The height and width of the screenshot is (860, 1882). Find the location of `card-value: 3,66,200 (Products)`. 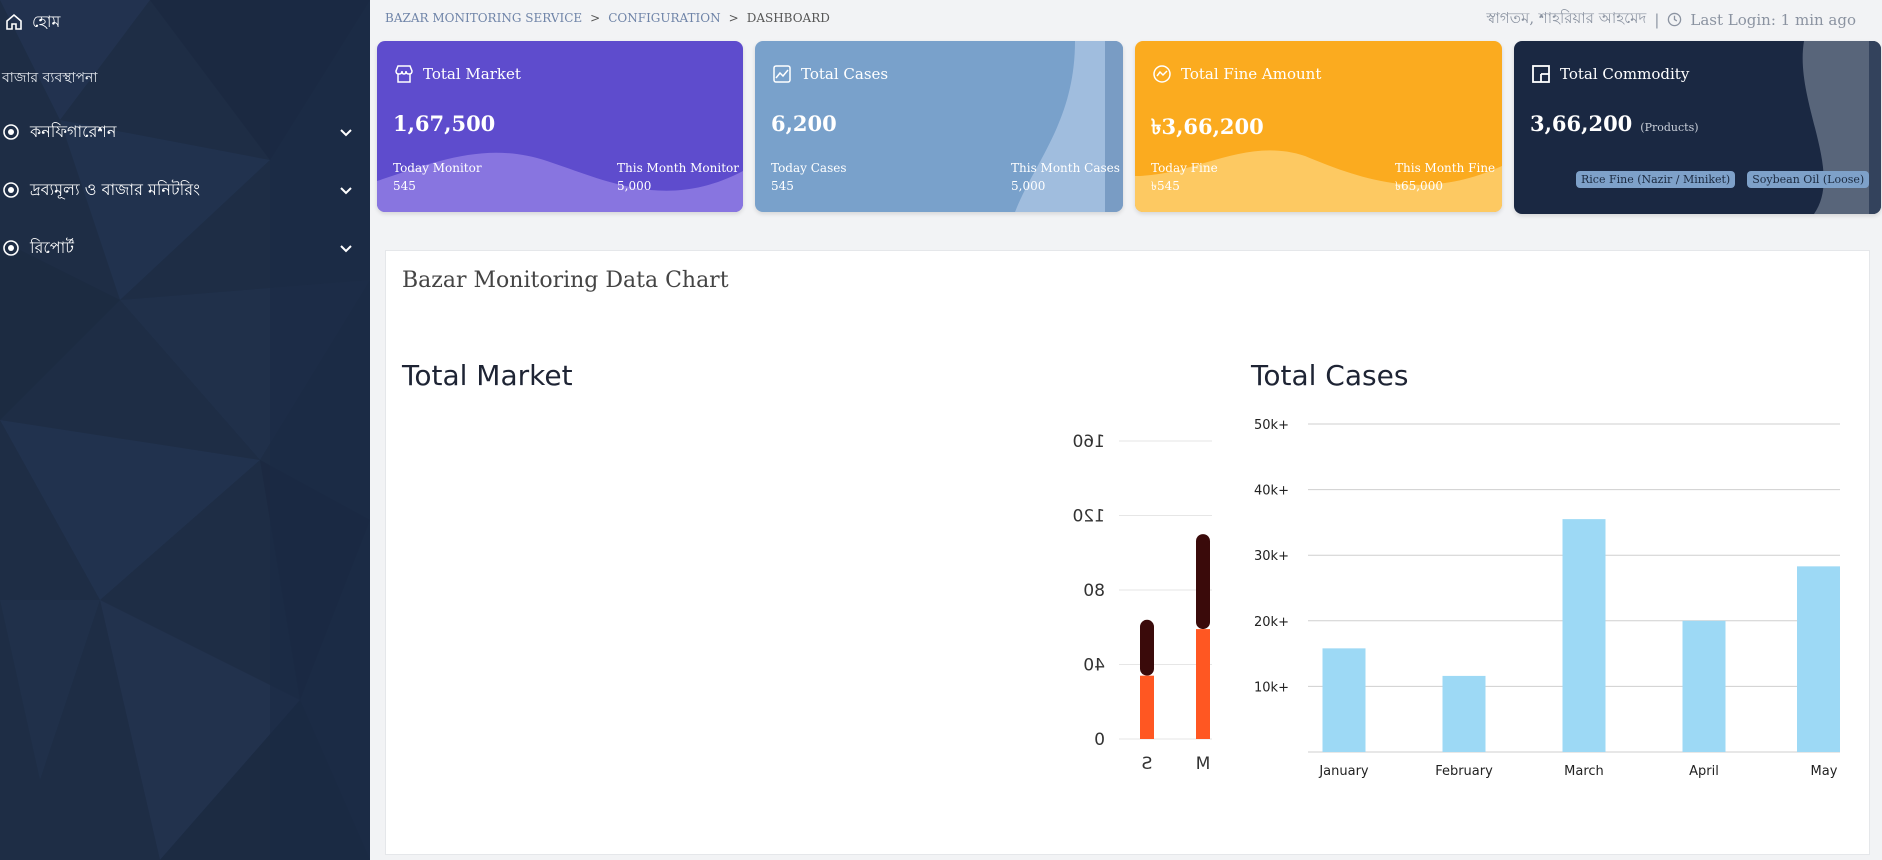

card-value: 3,66,200 (Products) is located at coordinates (1614, 123).